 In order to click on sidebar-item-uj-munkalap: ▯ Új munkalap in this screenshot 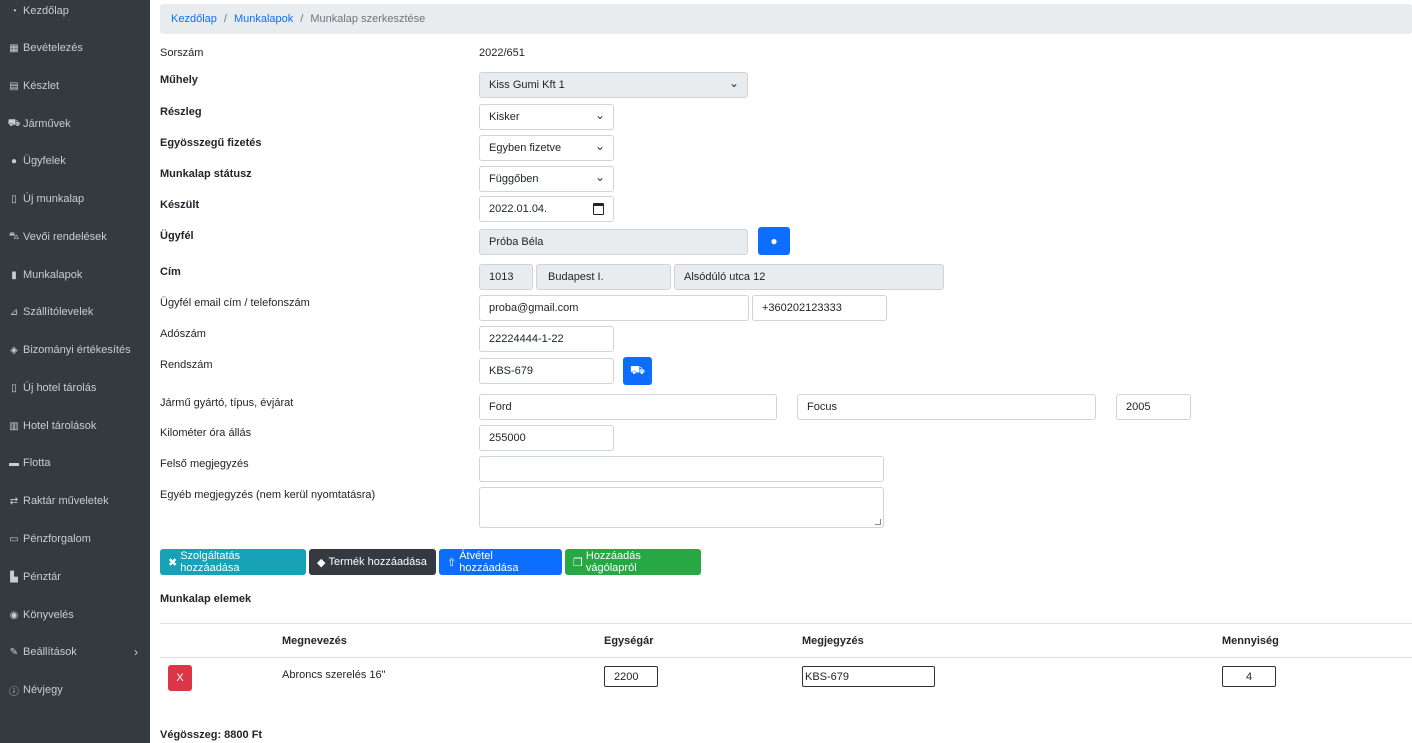, I will do `click(76, 199)`.